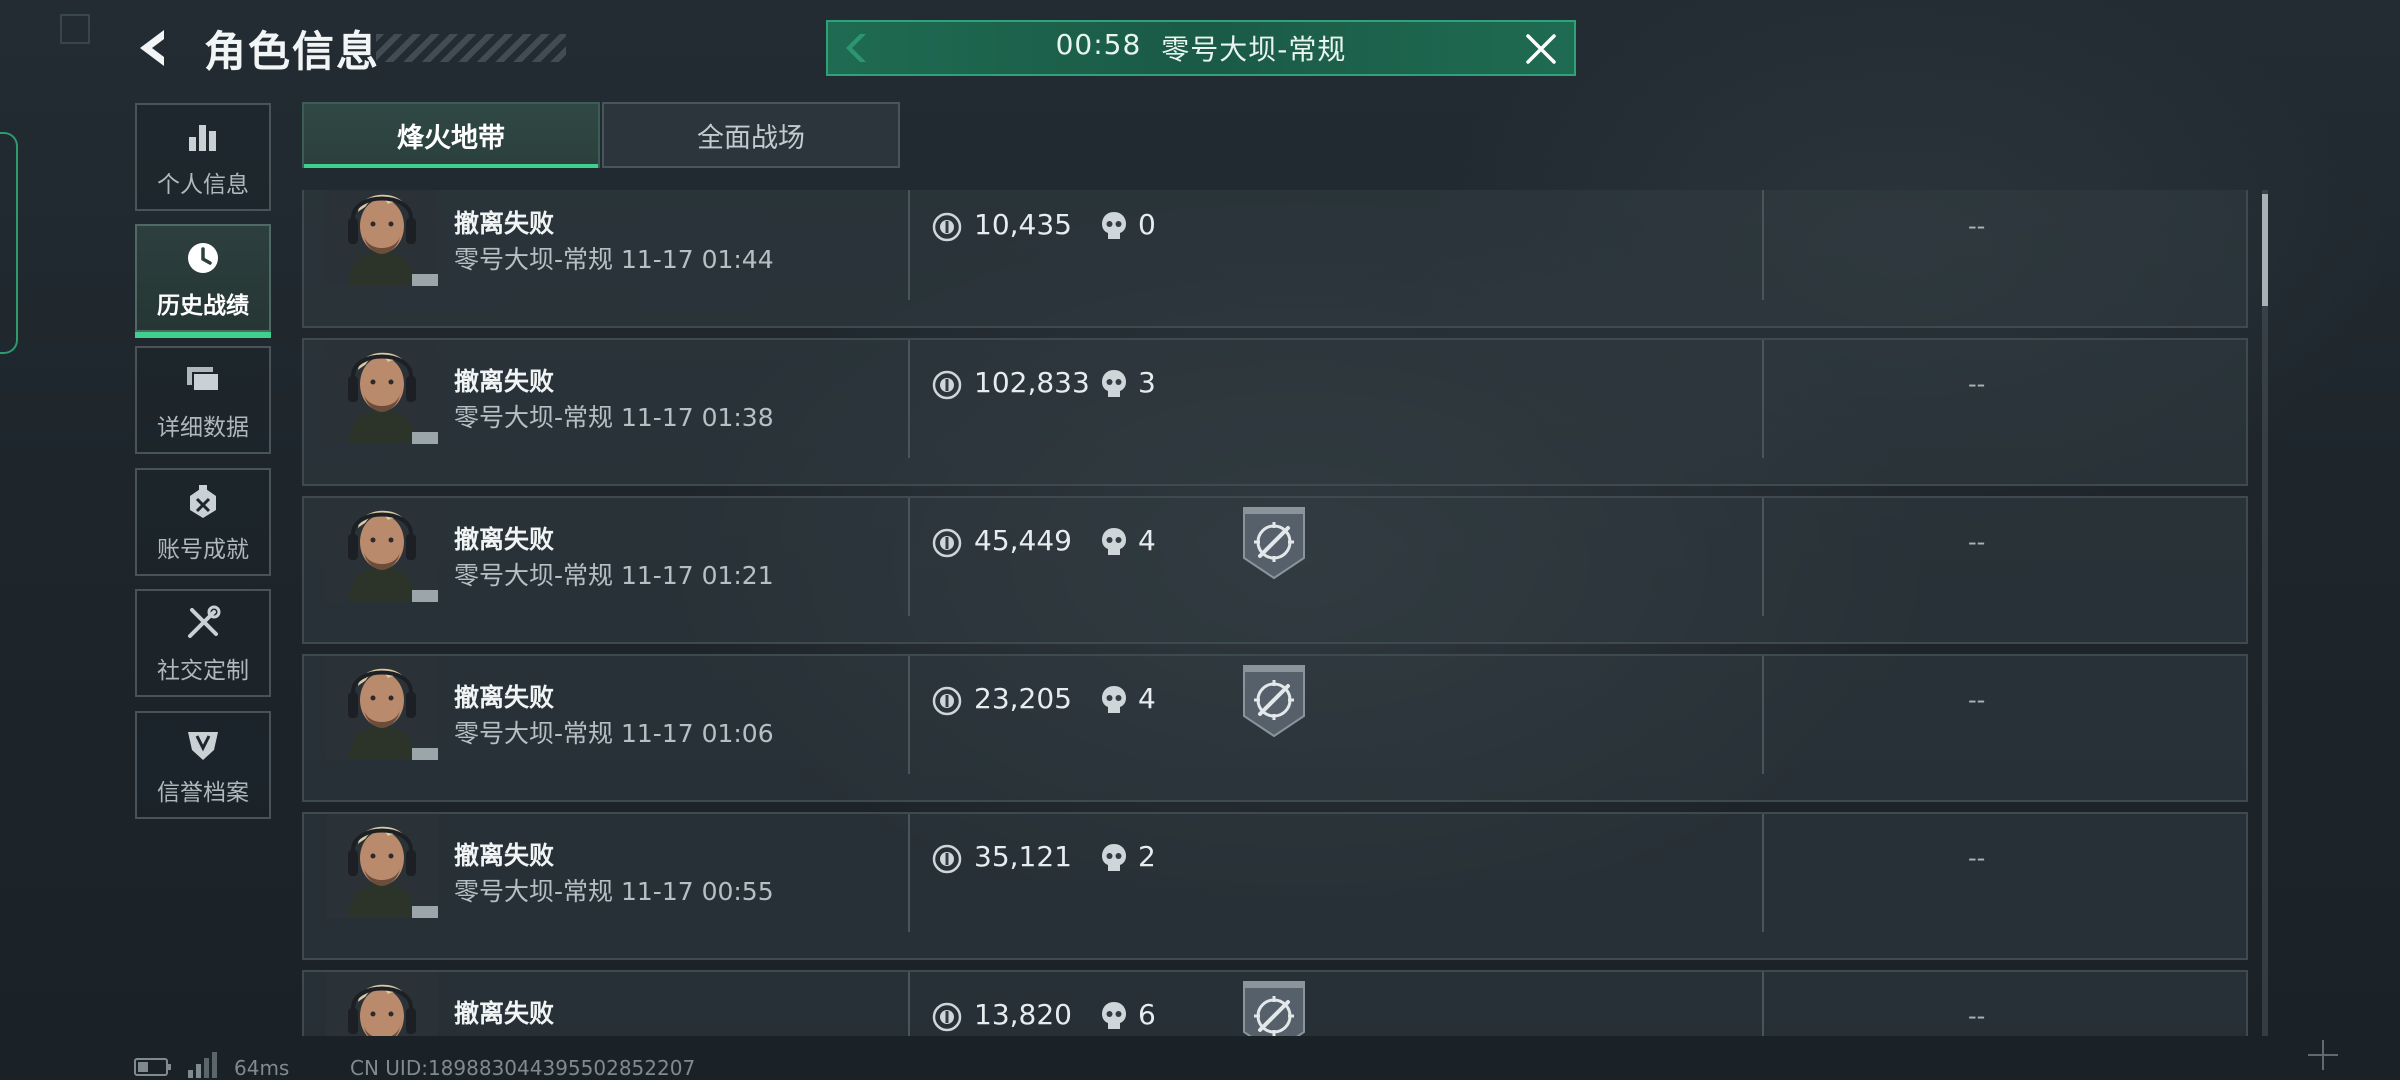  I want to click on match-time: 11-16 01:42, so click(697, 1035).